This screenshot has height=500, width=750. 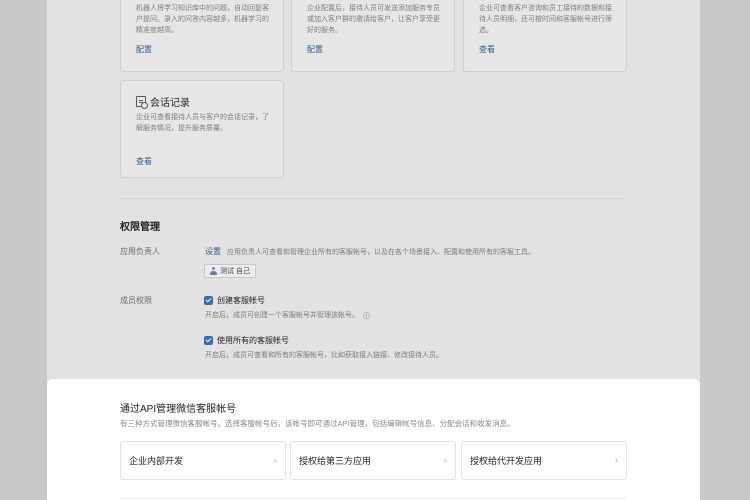 I want to click on perm-desc-row: 开启后，成员可创建一个客服帐号并管理该帐号。, so click(x=287, y=315).